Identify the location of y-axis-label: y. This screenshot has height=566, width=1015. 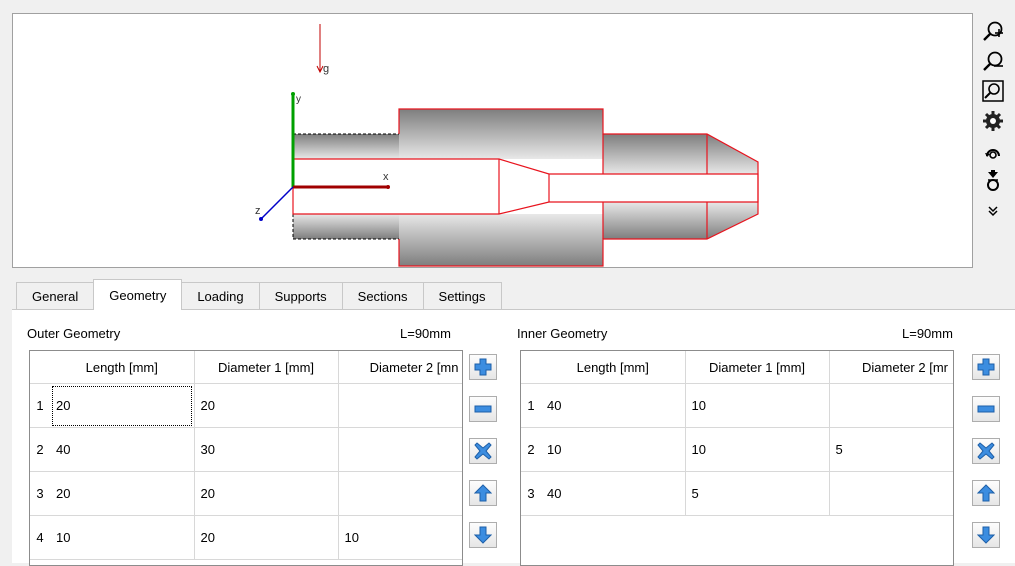
(298, 99).